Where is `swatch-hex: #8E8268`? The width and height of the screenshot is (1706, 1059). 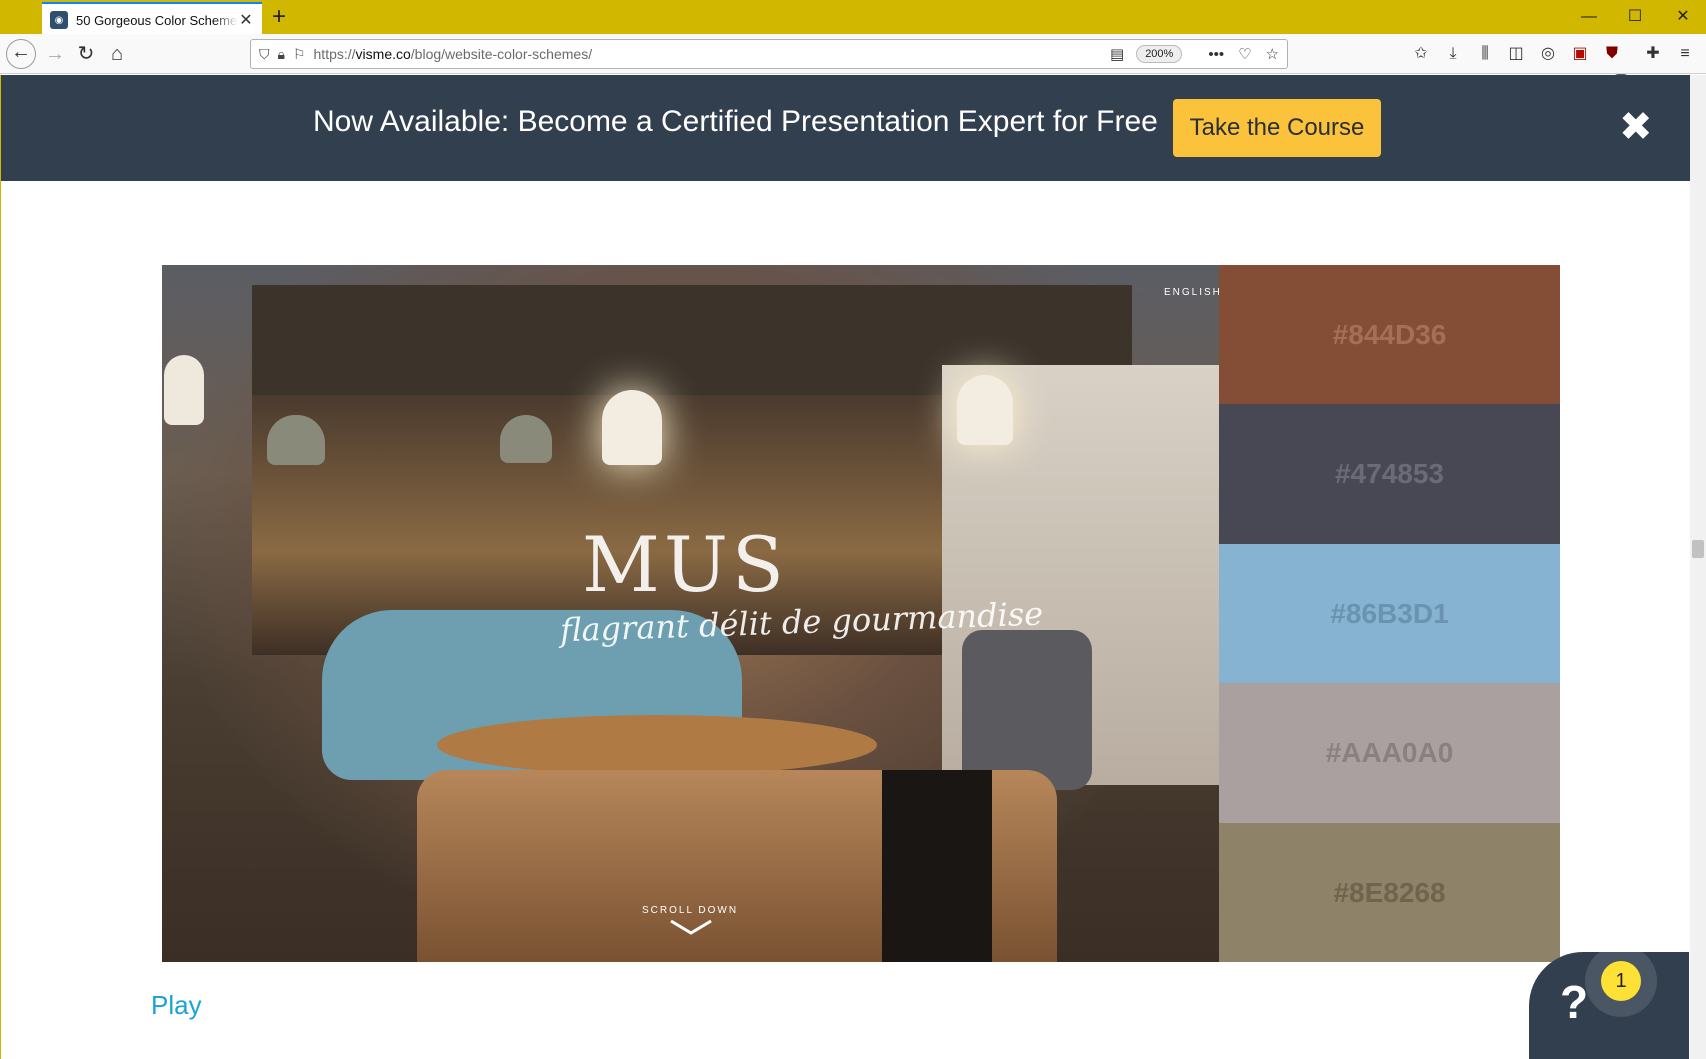
swatch-hex: #8E8268 is located at coordinates (1389, 892).